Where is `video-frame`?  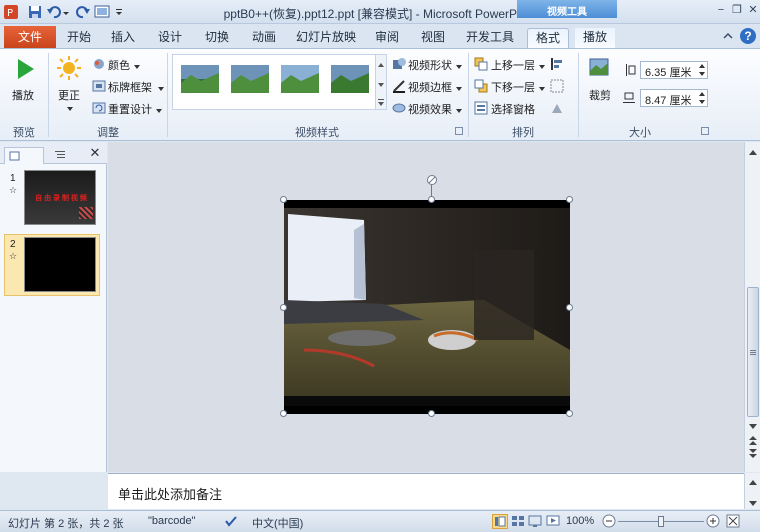 video-frame is located at coordinates (427, 307).